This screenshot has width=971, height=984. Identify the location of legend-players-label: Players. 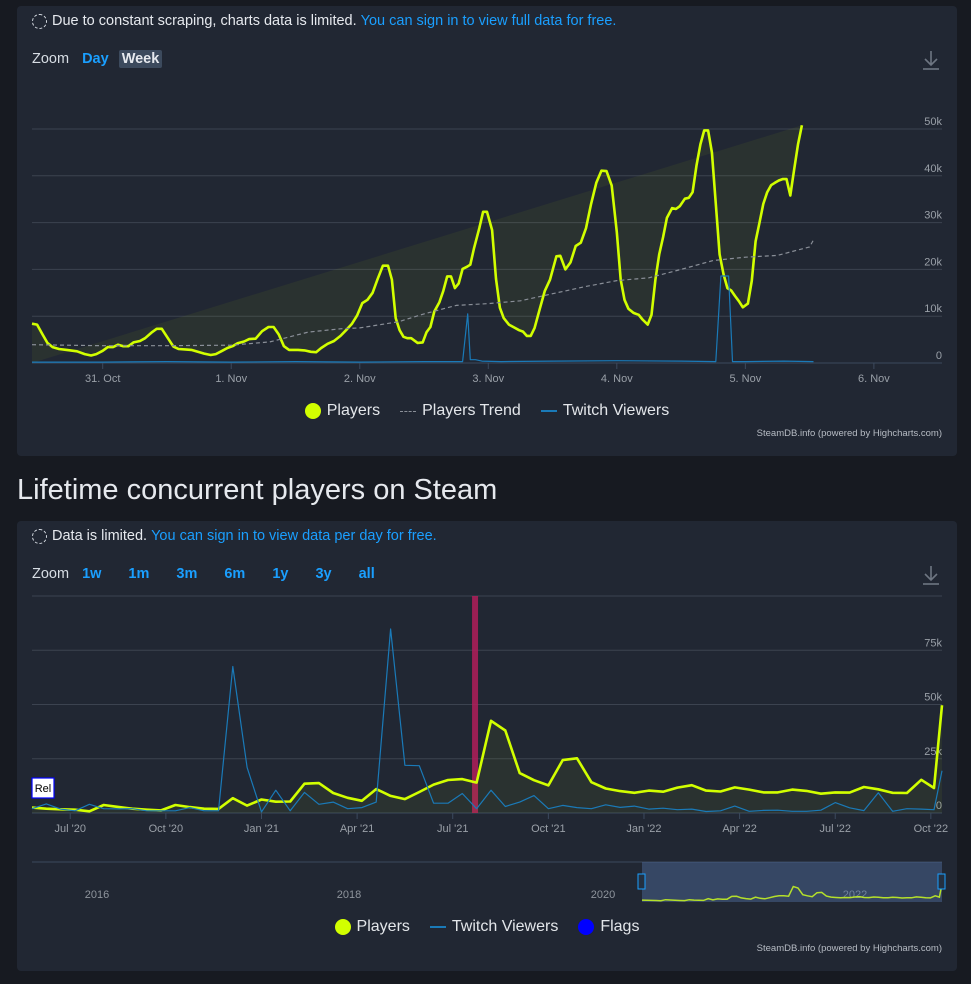
(353, 410).